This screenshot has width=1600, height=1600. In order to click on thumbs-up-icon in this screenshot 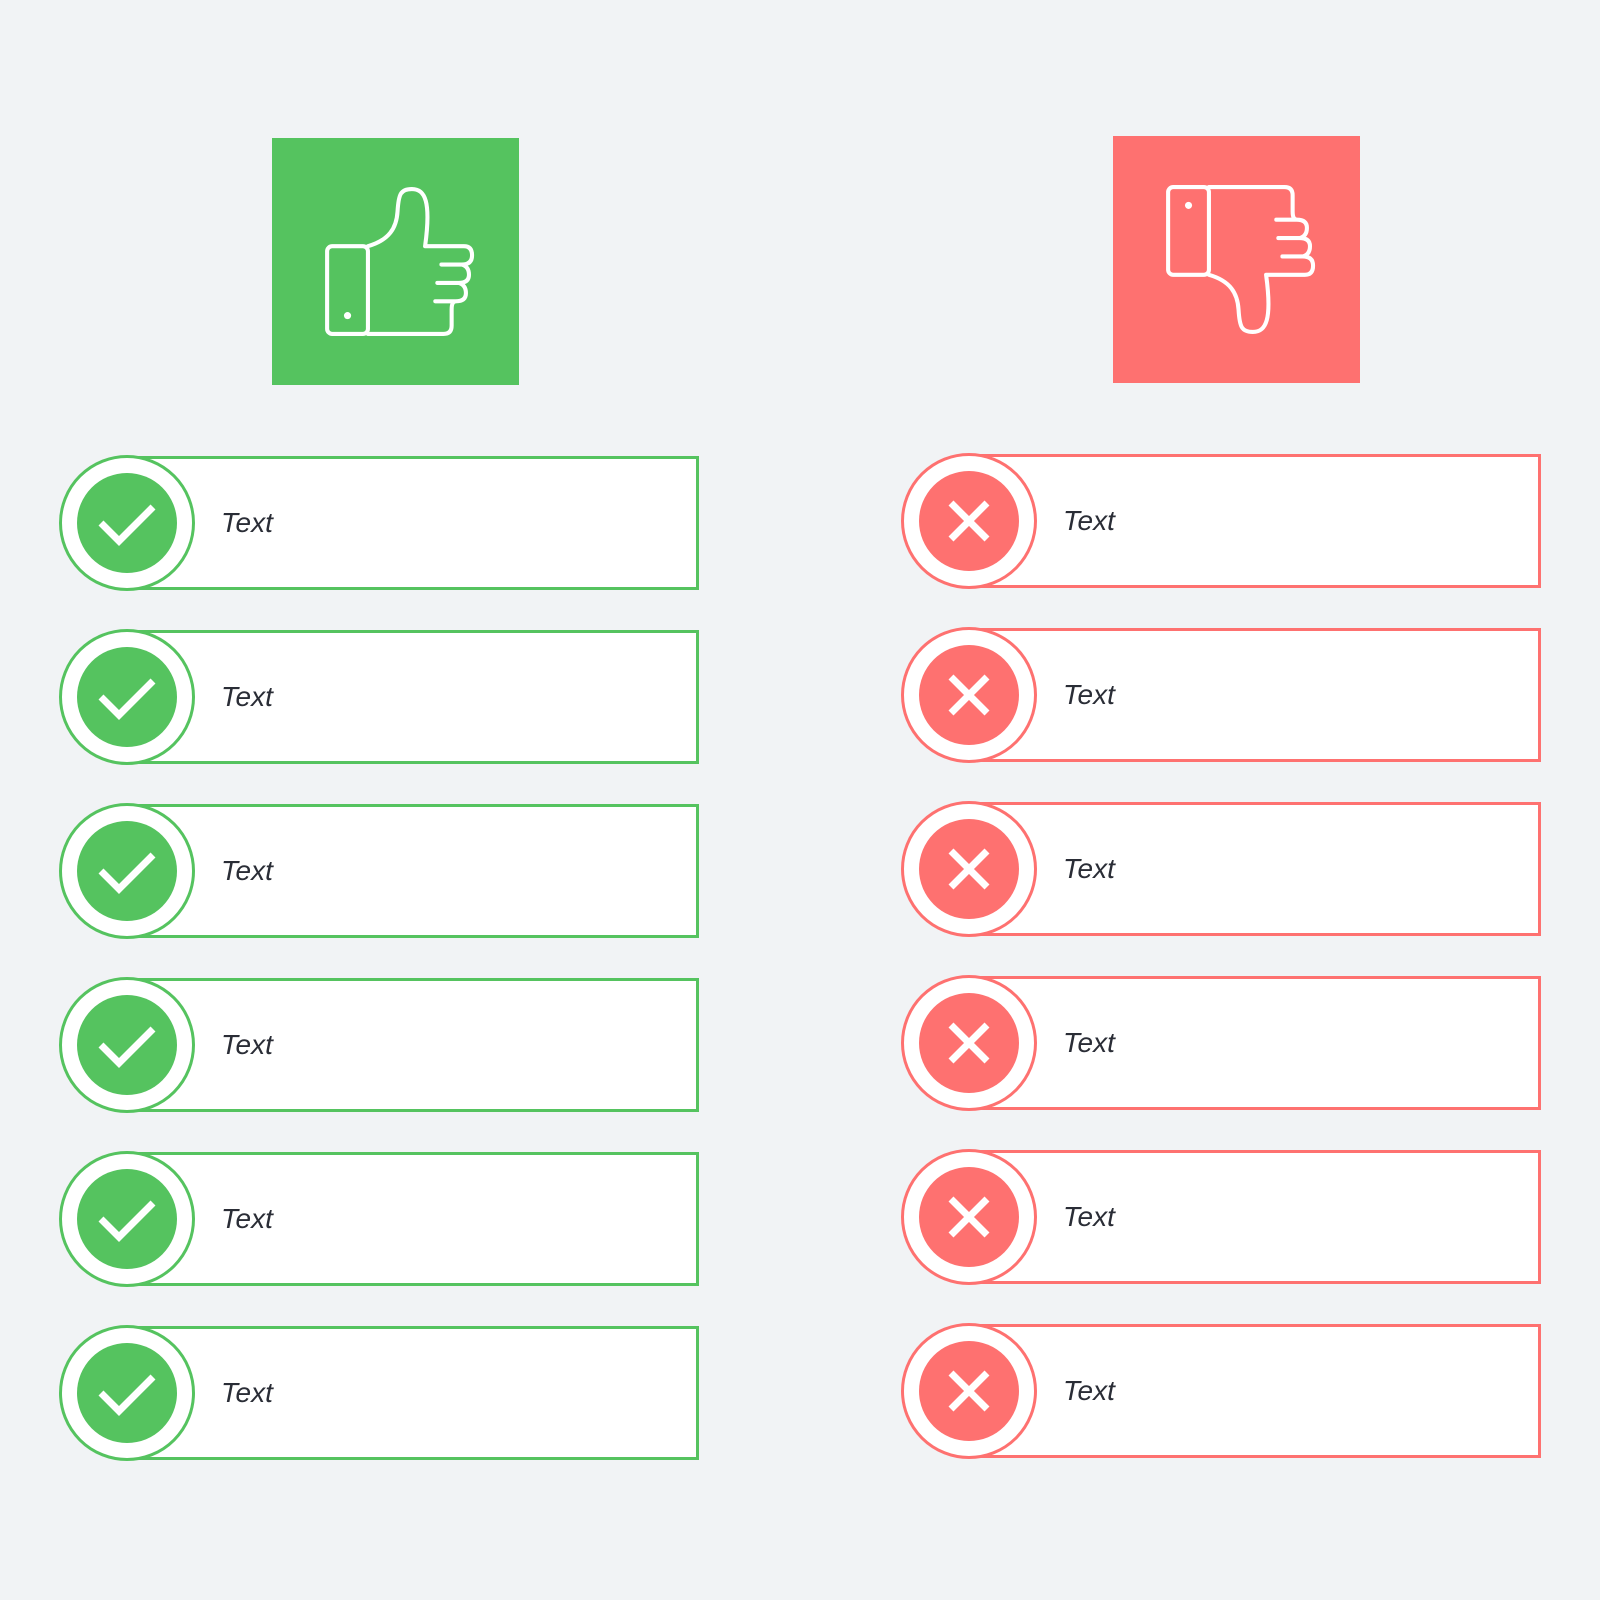, I will do `click(400, 261)`.